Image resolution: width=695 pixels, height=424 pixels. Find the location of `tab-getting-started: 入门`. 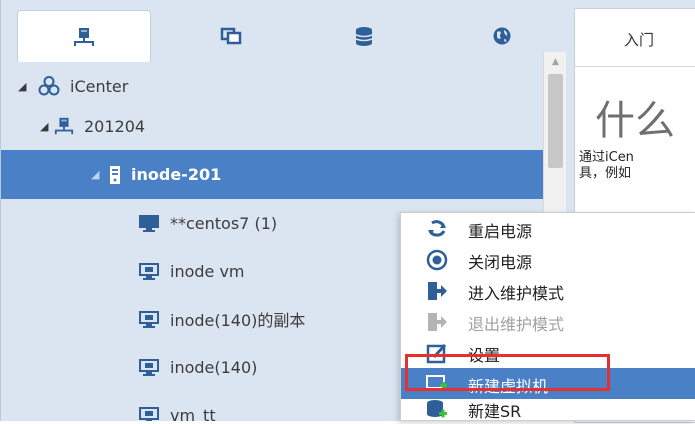

tab-getting-started: 入门 is located at coordinates (635, 38).